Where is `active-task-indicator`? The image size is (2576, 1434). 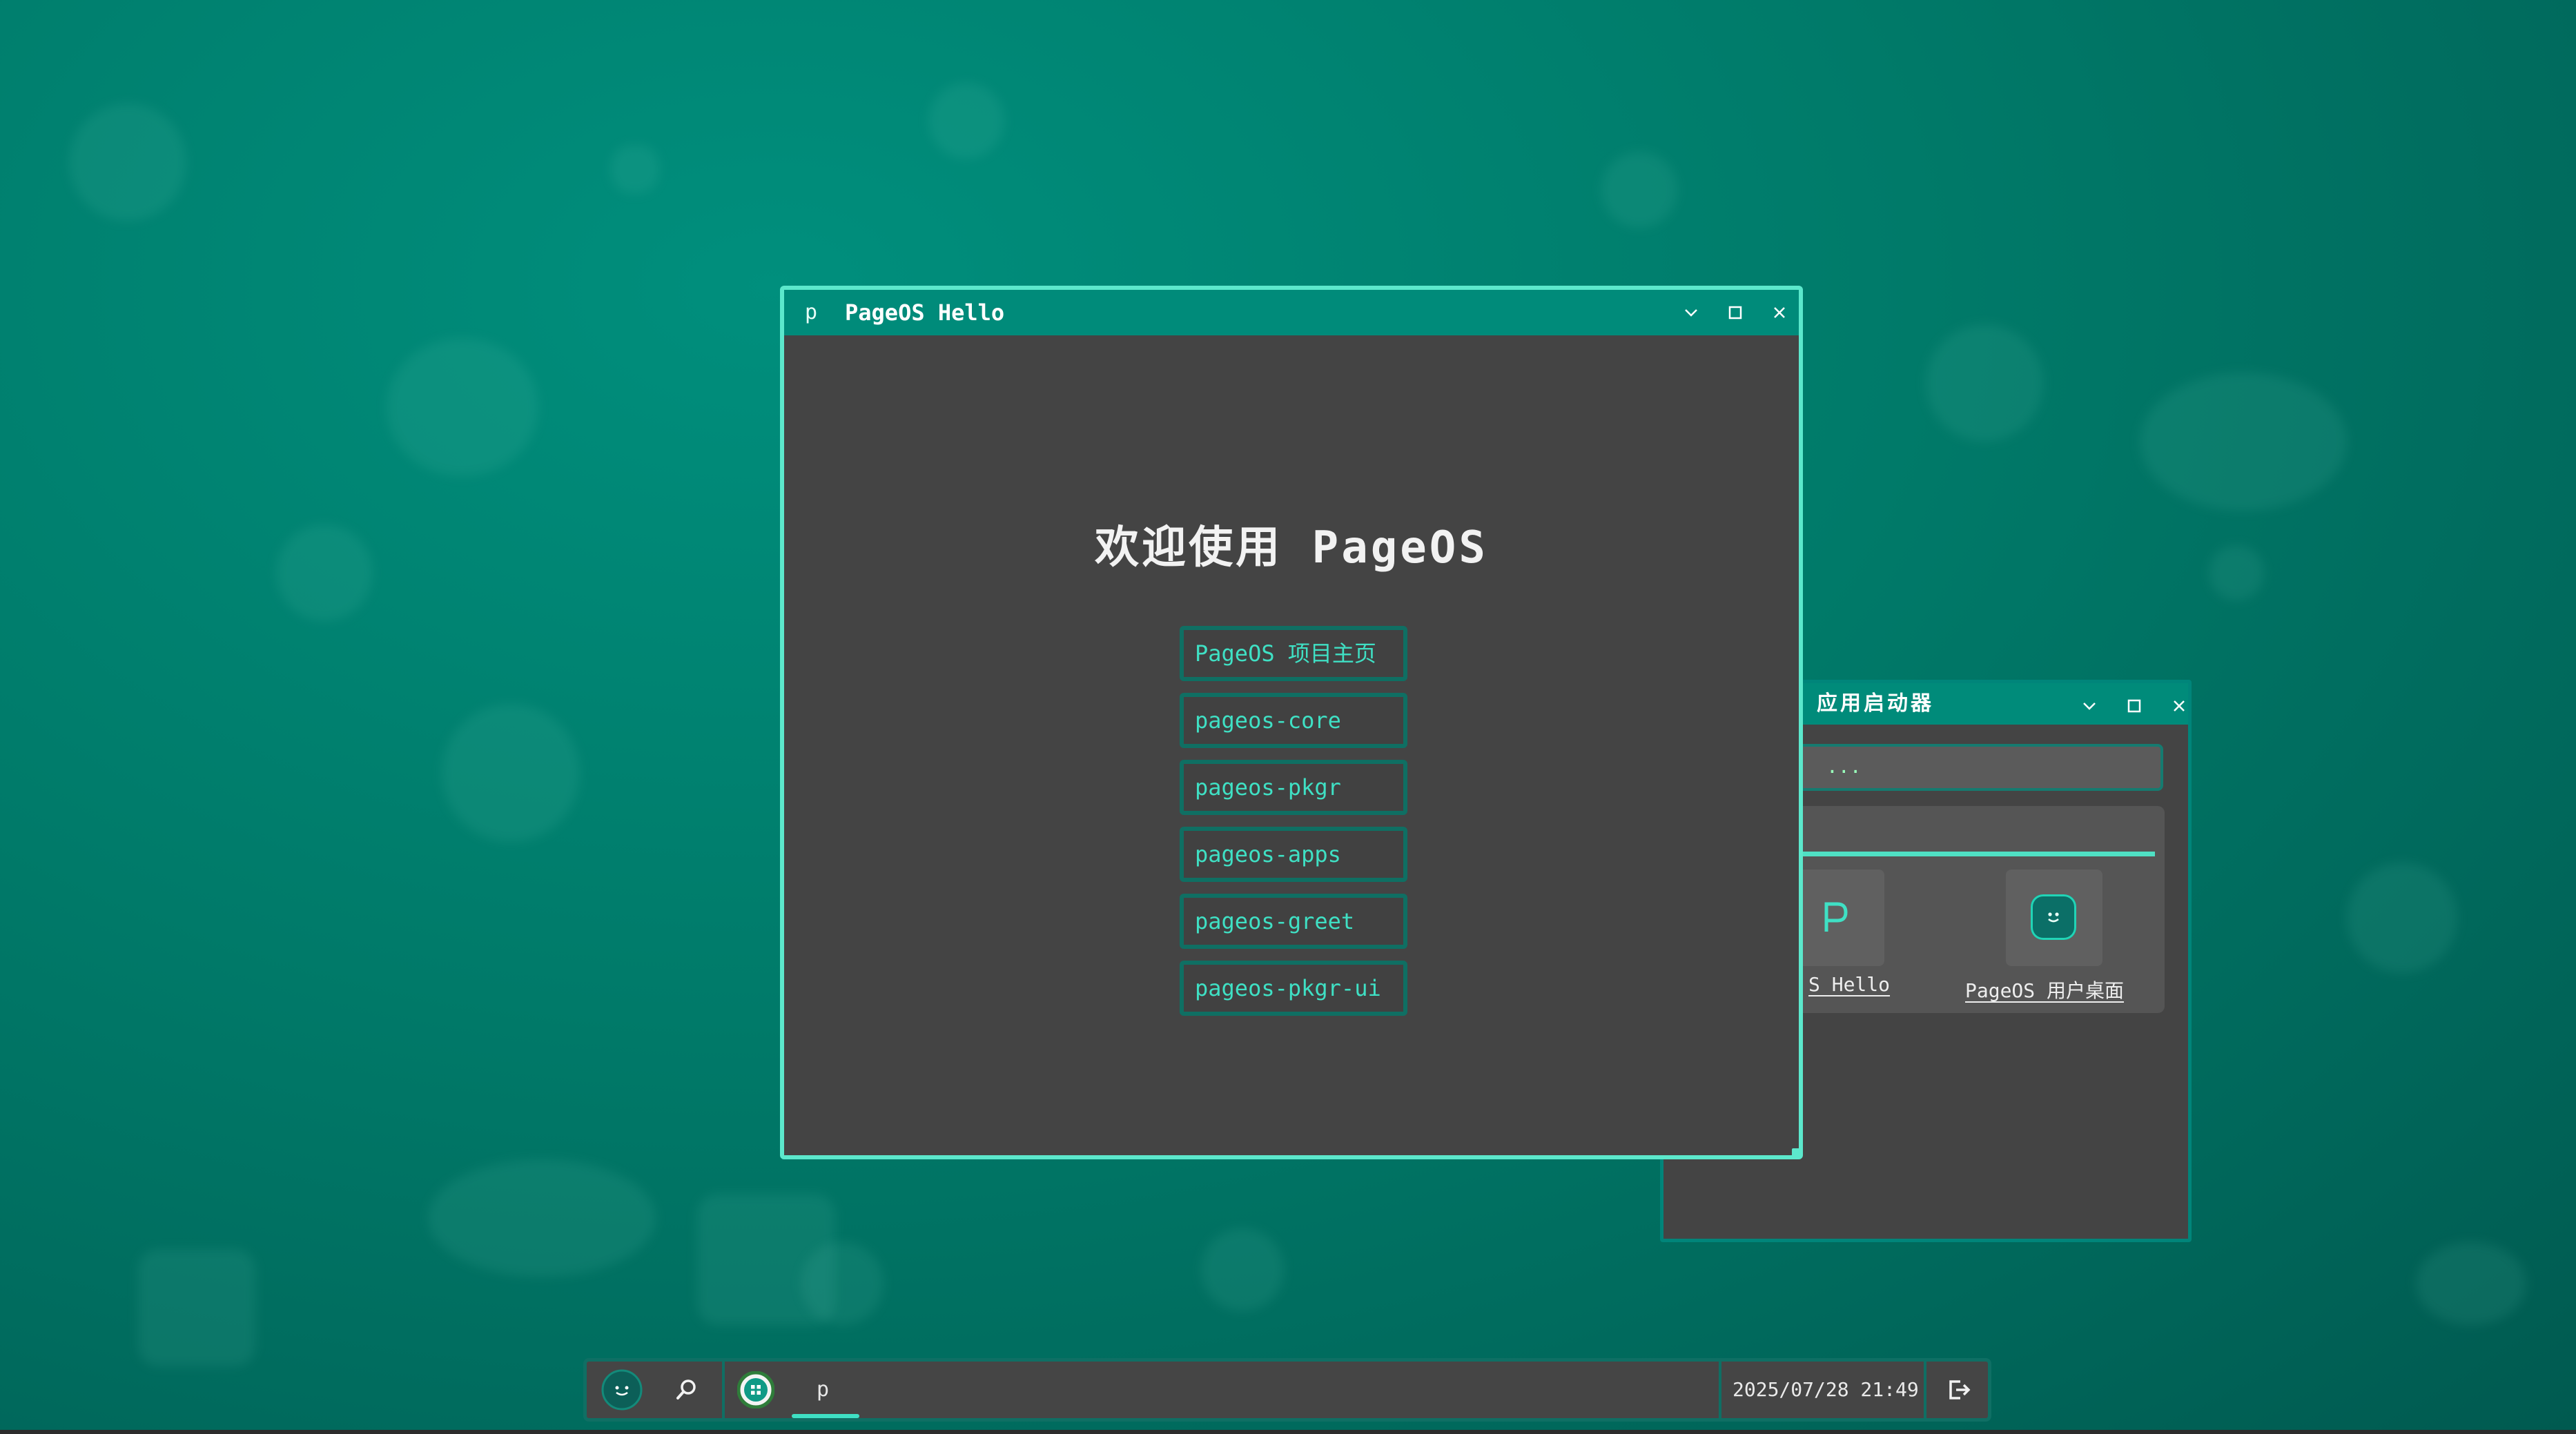
active-task-indicator is located at coordinates (825, 1416).